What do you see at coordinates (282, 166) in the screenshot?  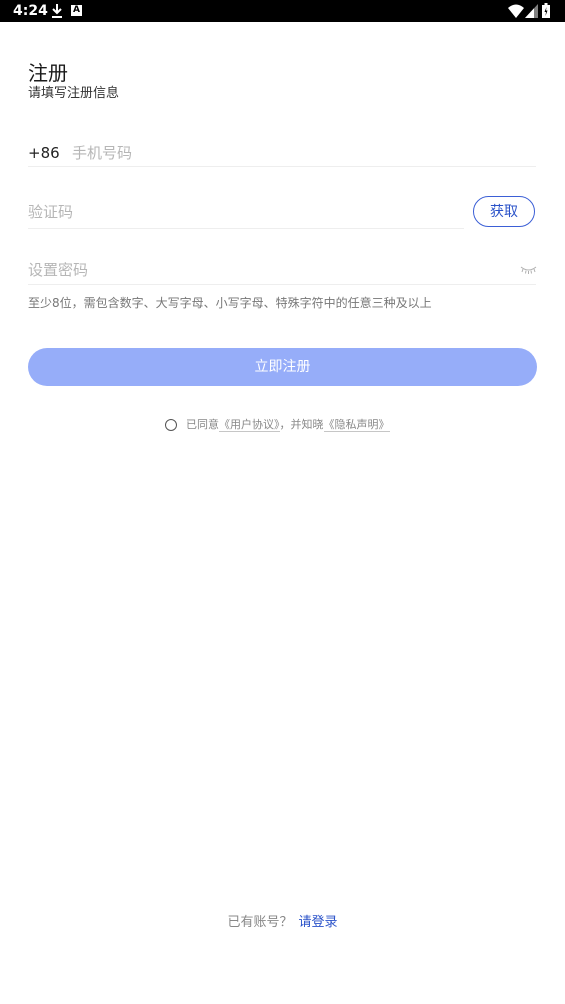 I see `phone-divider` at bounding box center [282, 166].